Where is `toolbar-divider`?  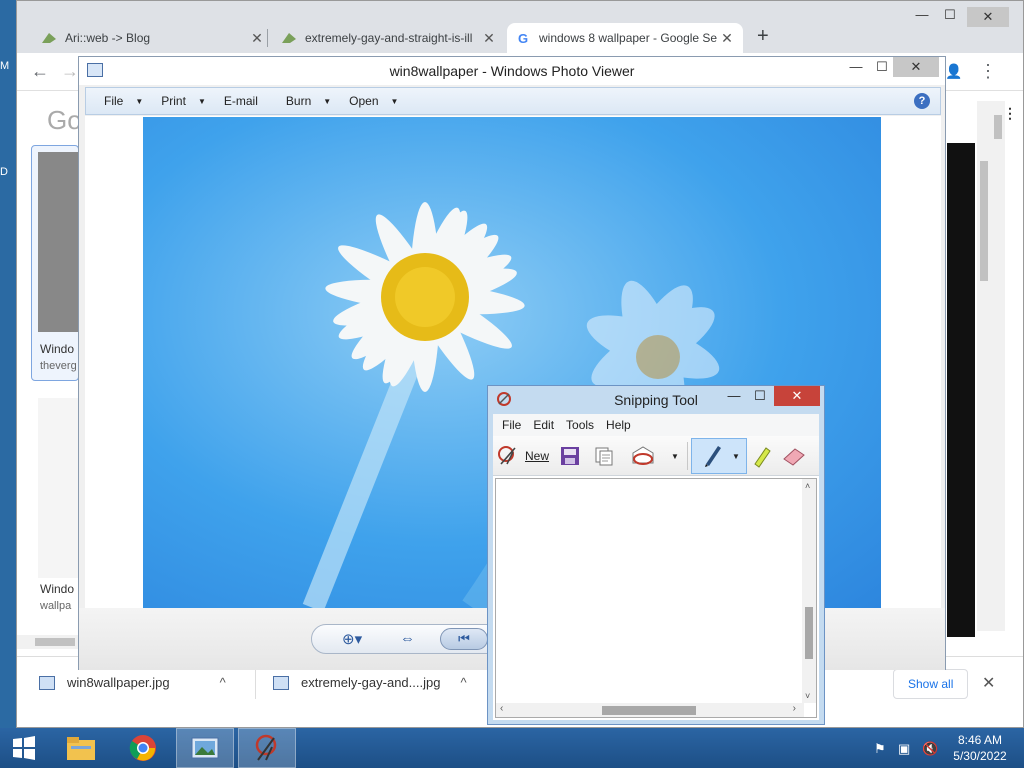 toolbar-divider is located at coordinates (687, 456).